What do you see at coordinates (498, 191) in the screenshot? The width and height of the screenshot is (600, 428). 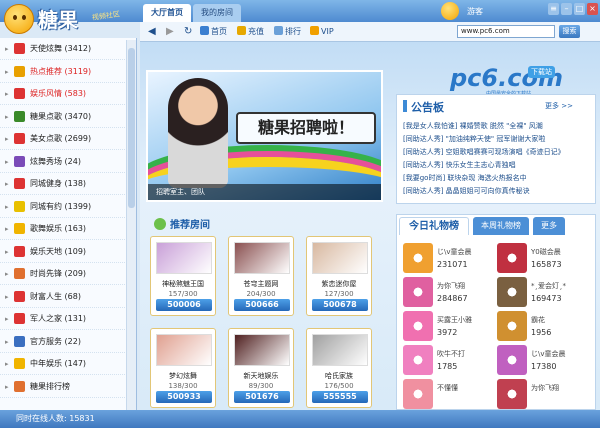 I see `announce-link: [同助达人秀] 晶晶姐姐可可向你真传秘诀` at bounding box center [498, 191].